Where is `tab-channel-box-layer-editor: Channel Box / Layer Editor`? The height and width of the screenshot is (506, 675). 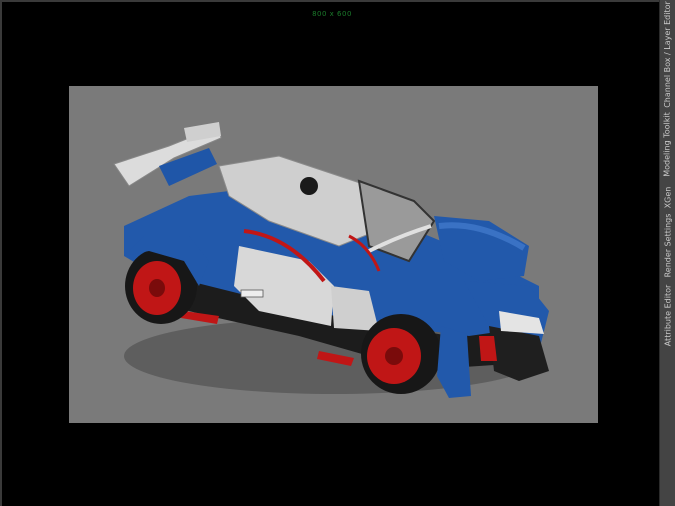
tab-channel-box-layer-editor: Channel Box / Layer Editor is located at coordinates (667, 54).